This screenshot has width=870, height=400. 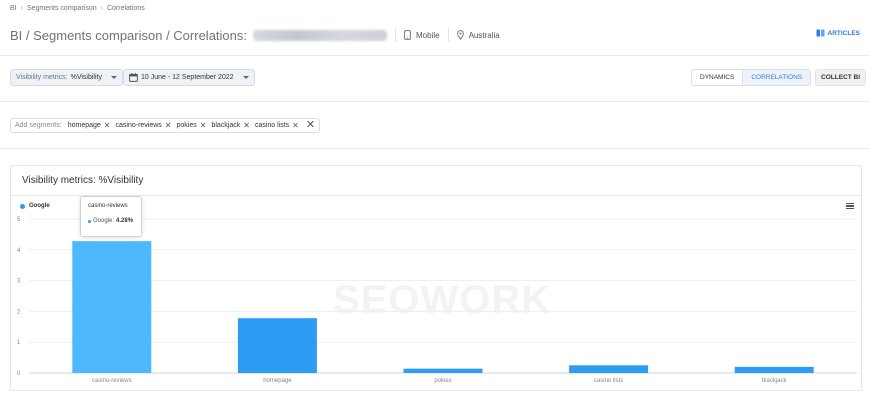 I want to click on bar-casino-reviews, so click(x=112, y=307).